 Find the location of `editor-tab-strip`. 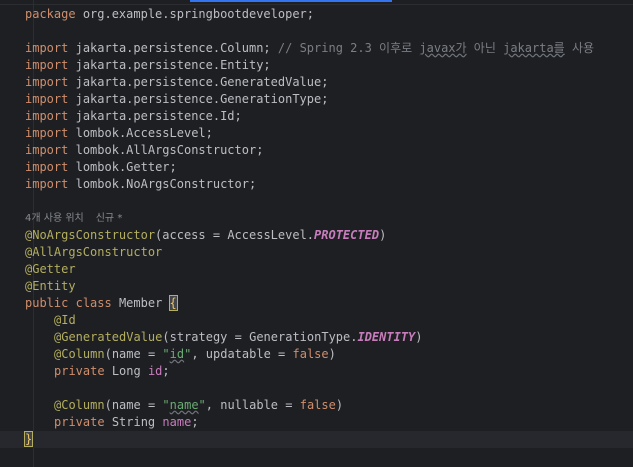

editor-tab-strip is located at coordinates (316, 2).